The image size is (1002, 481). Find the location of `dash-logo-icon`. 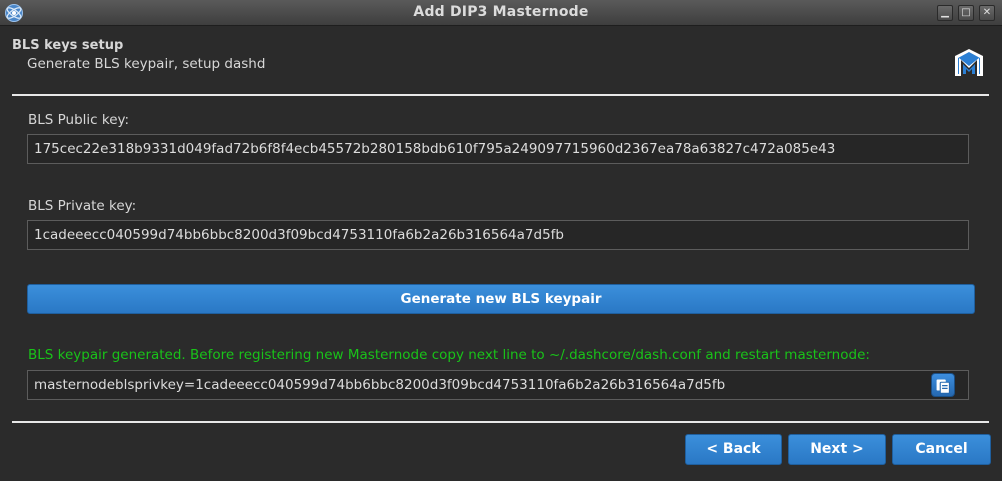

dash-logo-icon is located at coordinates (969, 62).